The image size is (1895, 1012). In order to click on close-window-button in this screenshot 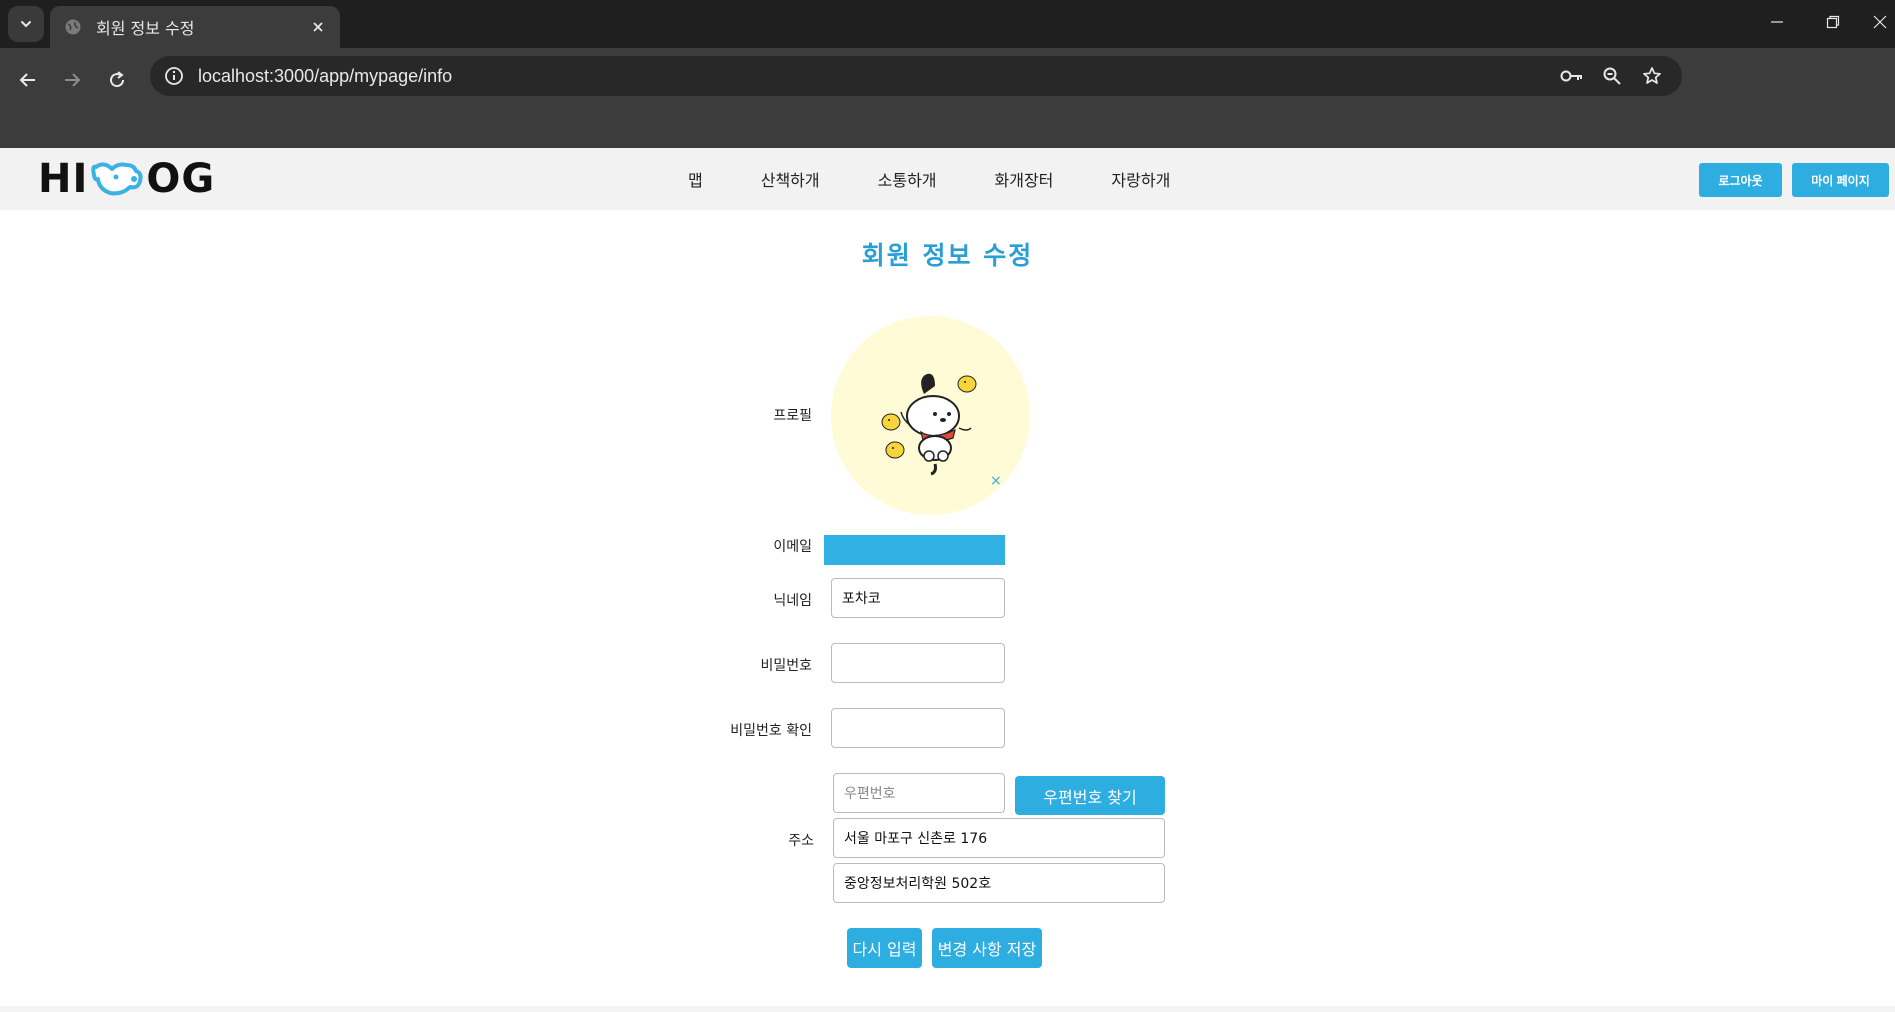, I will do `click(1880, 22)`.